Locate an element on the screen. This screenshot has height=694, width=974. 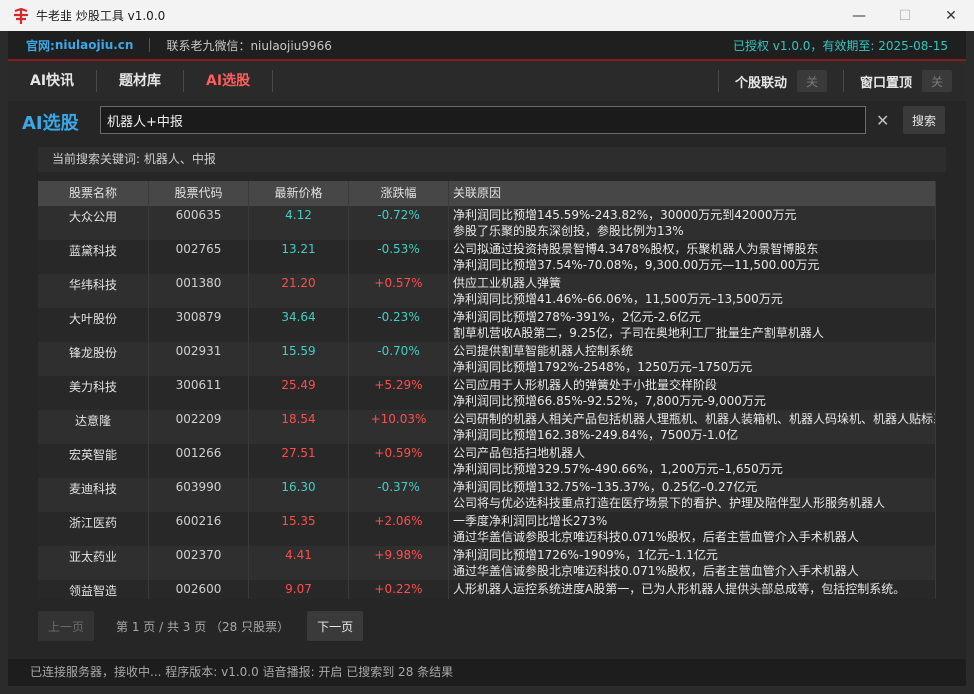
window-titlebar: 牛老韭 炒股工具 v1.0.0 — ☐ ✕ is located at coordinates (487, 15).